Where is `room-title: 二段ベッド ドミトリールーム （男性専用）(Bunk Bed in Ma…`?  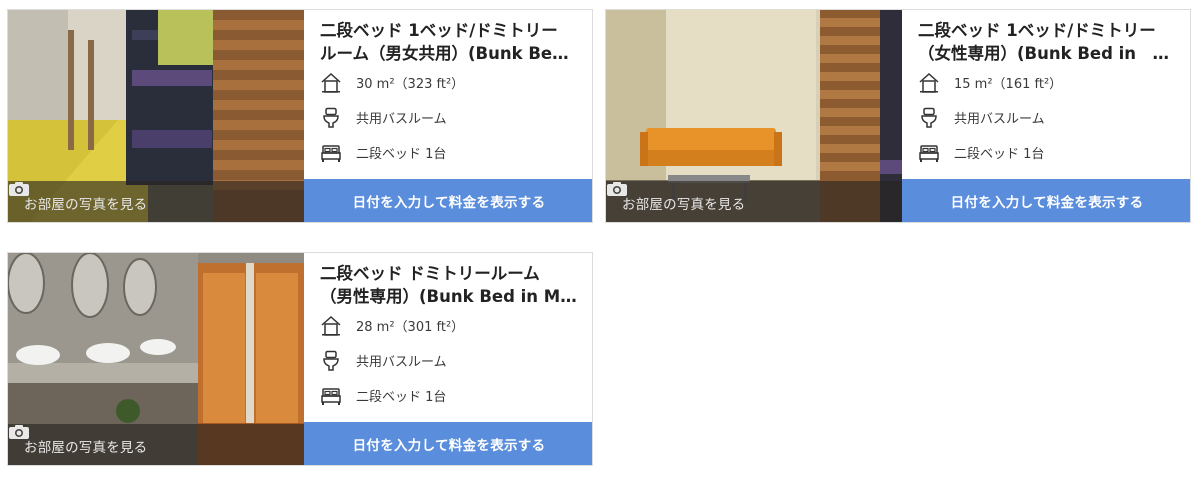
room-title: 二段ベッド ドミトリールーム （男性専用）(Bunk Bed in Ma… is located at coordinates (450, 285).